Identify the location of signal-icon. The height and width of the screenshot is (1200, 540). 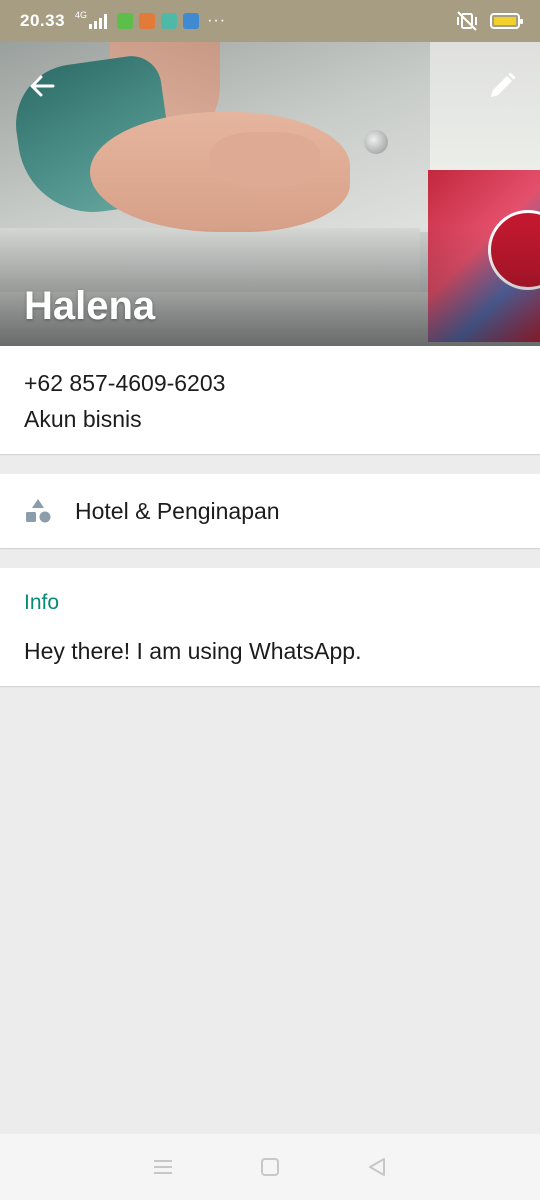
(98, 21).